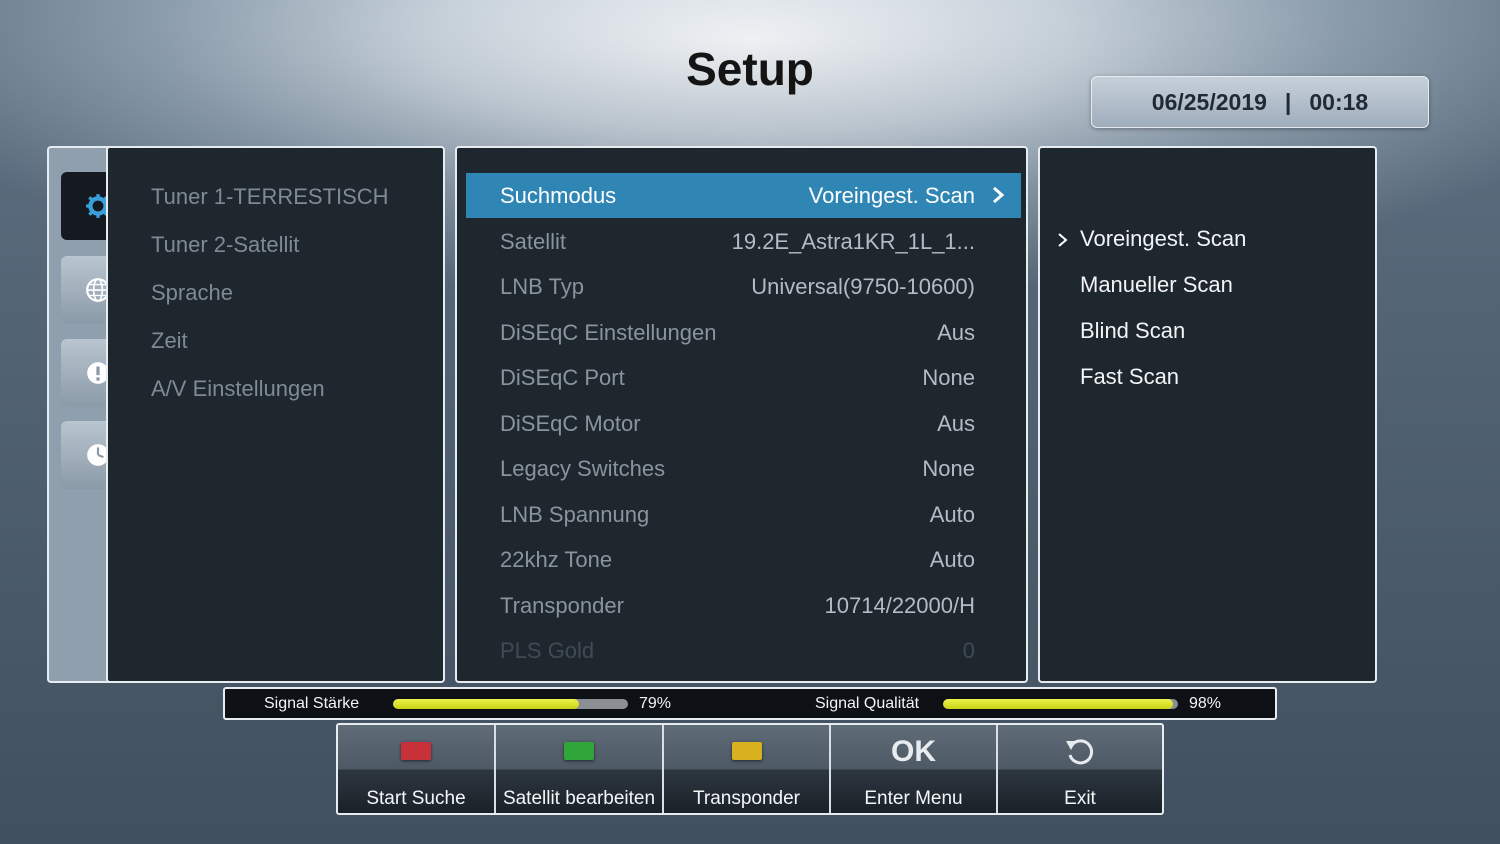 The image size is (1500, 844). I want to click on setting-row-transponder: Transponder 10714/22000/H, so click(743, 605).